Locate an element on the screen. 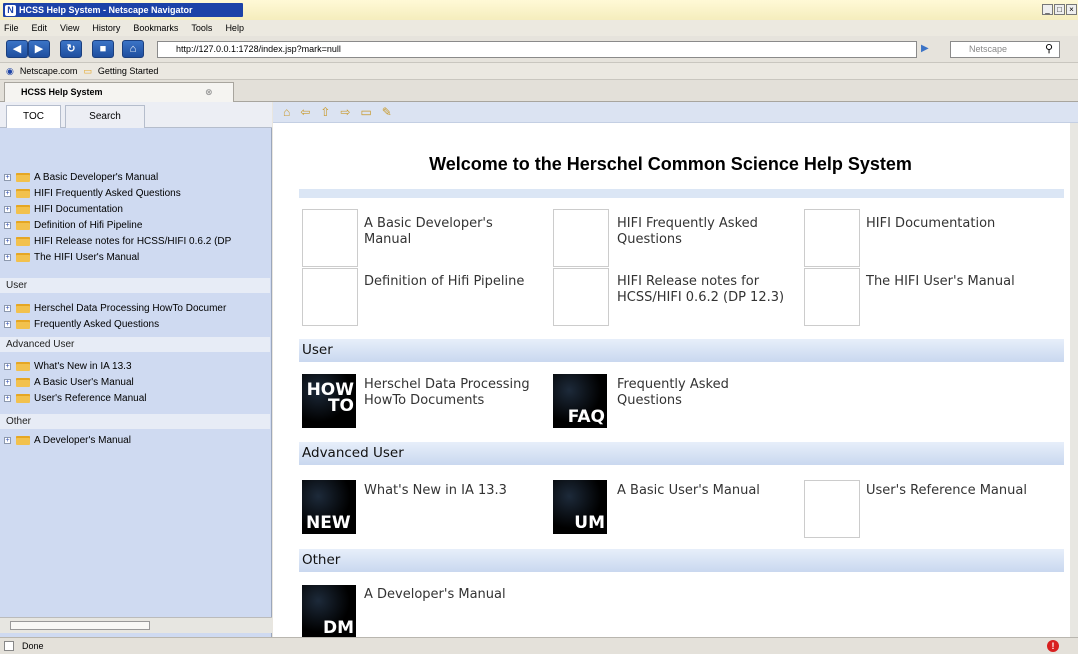 The height and width of the screenshot is (654, 1078). dm-icon: DM is located at coordinates (329, 611).